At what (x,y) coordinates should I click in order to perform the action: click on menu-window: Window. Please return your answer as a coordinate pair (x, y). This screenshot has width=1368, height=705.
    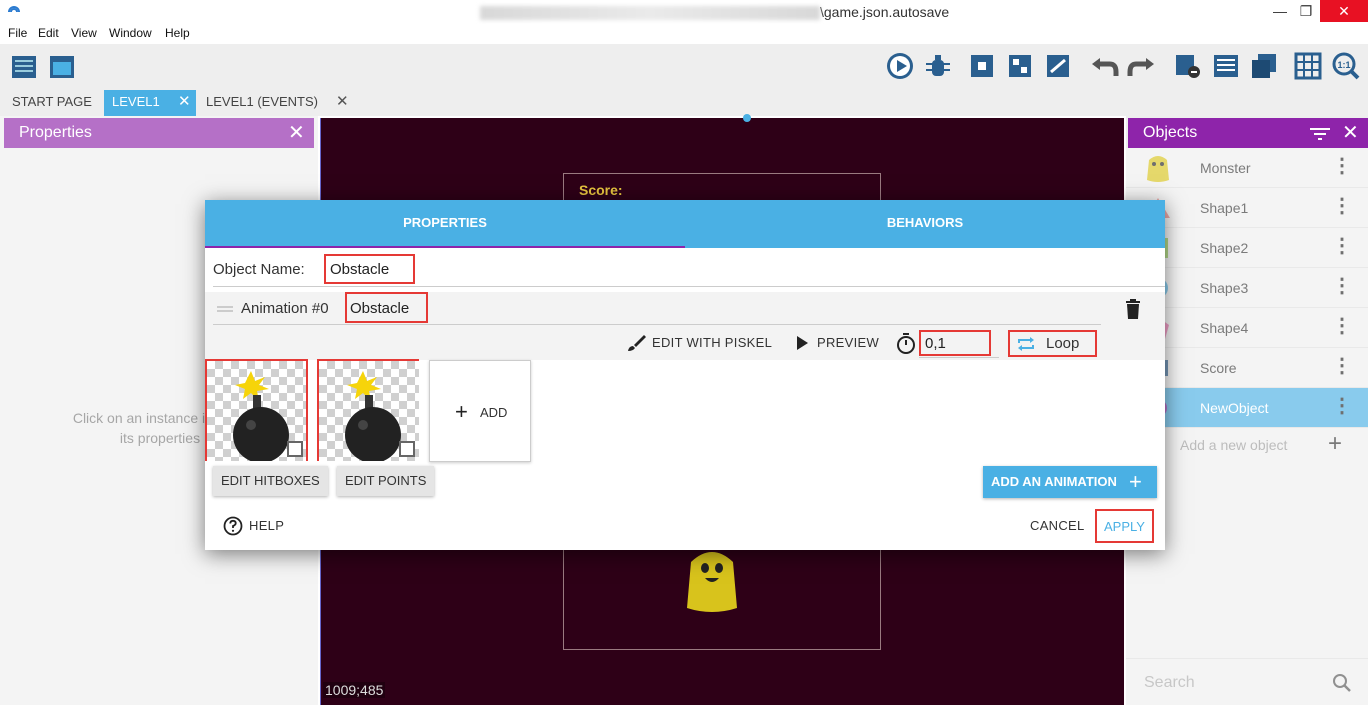
    Looking at the image, I should click on (130, 33).